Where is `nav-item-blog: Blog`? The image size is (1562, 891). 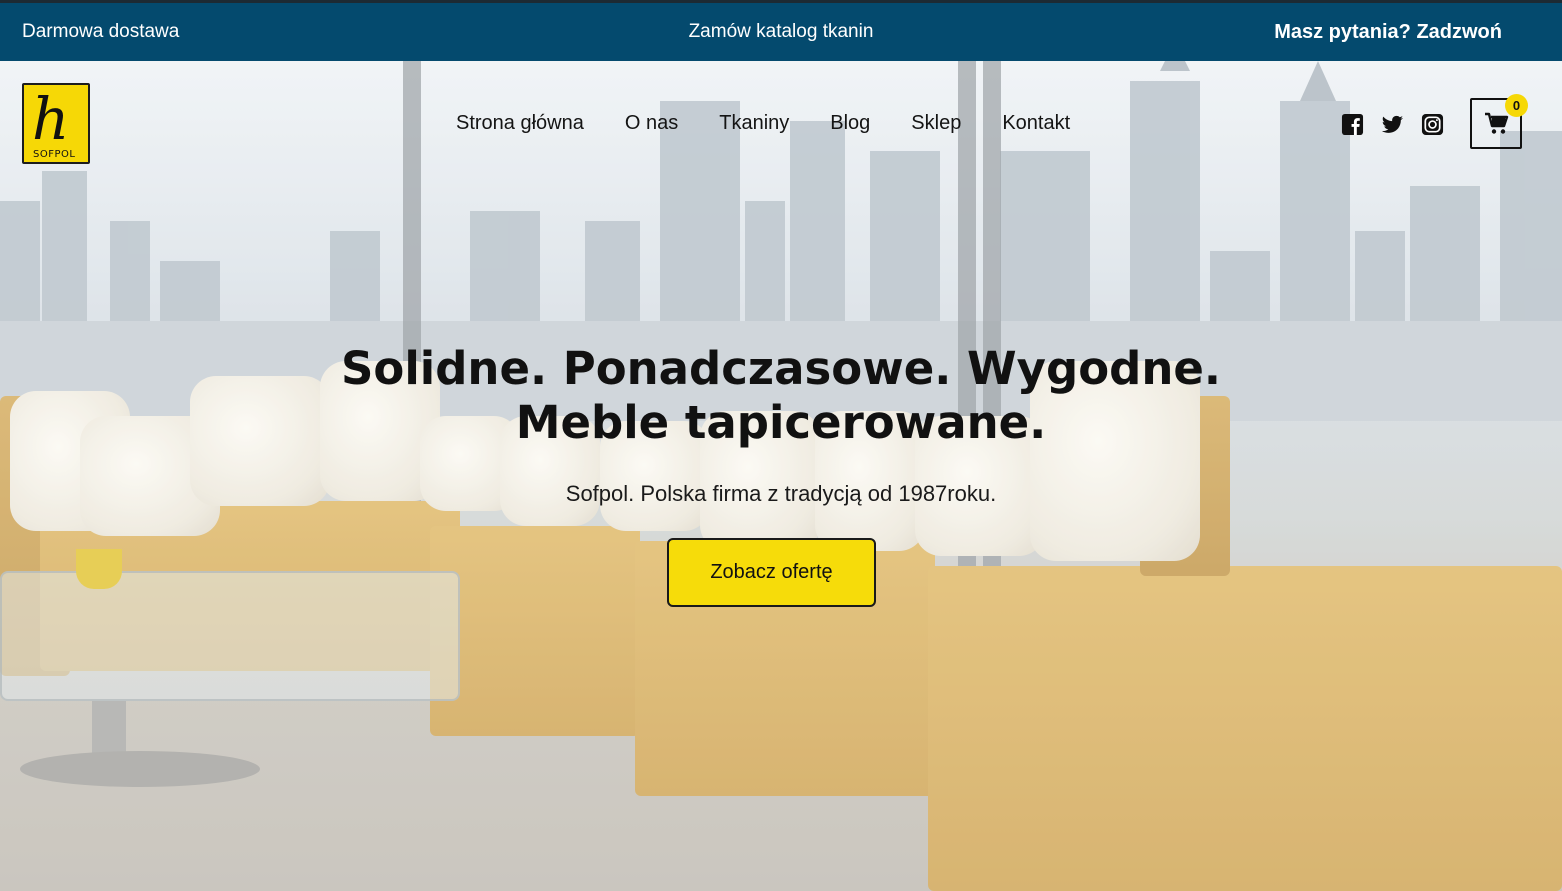
nav-item-blog: Blog is located at coordinates (850, 123).